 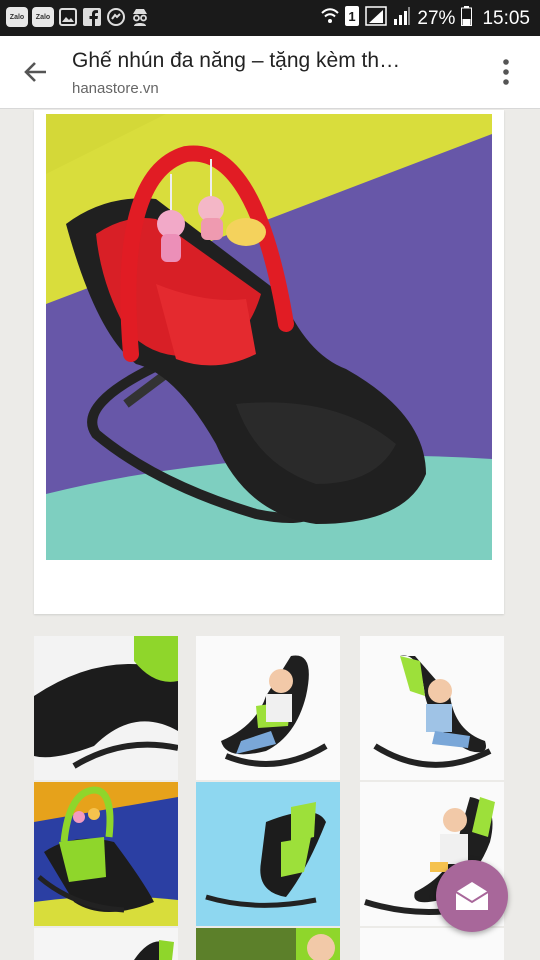 What do you see at coordinates (140, 17) in the screenshot?
I see `spy-icon` at bounding box center [140, 17].